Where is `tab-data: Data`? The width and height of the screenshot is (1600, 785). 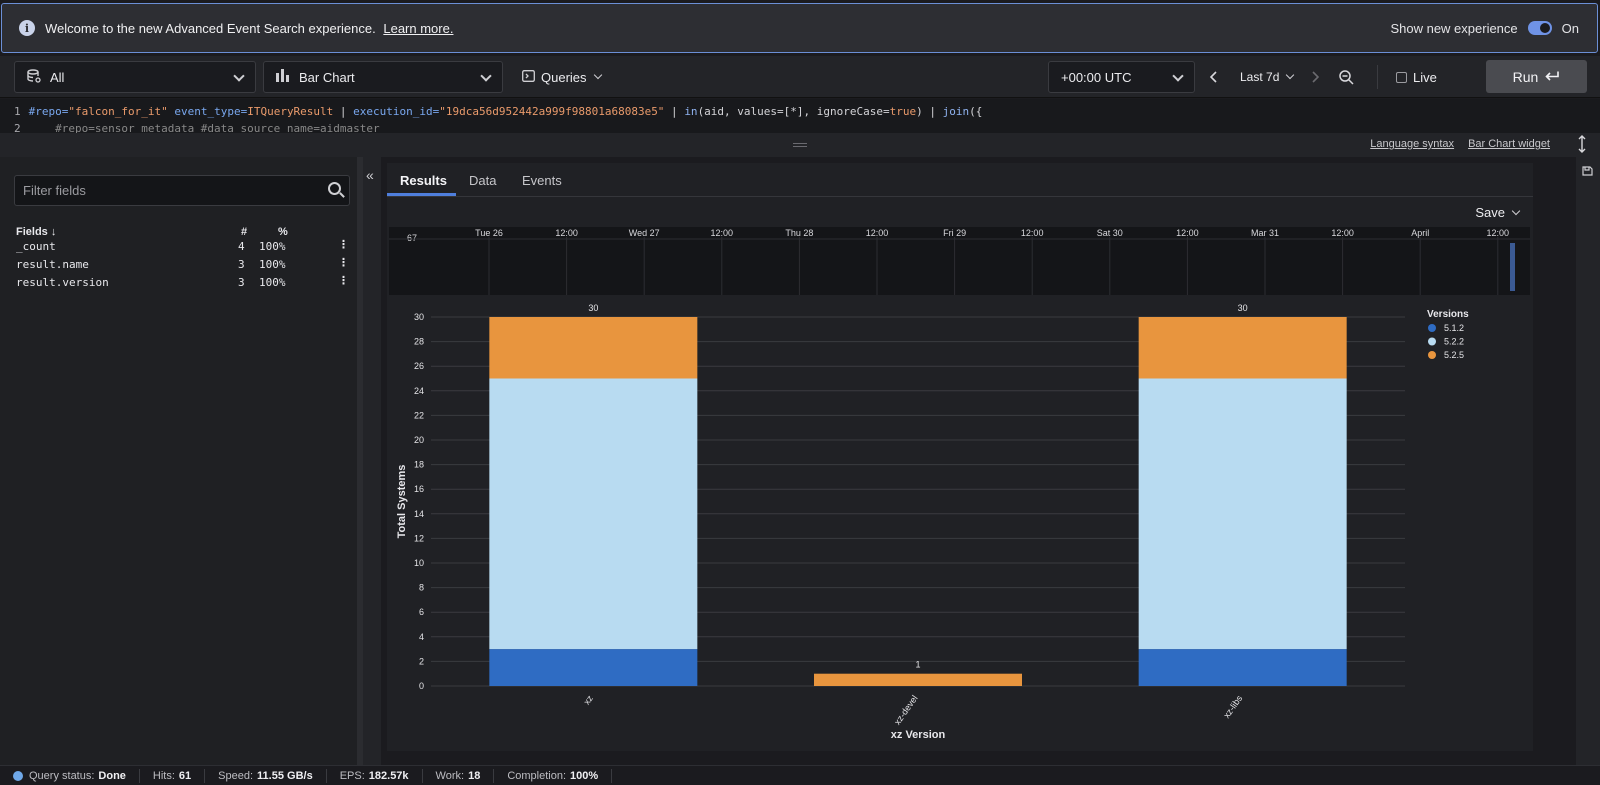
tab-data: Data is located at coordinates (482, 180).